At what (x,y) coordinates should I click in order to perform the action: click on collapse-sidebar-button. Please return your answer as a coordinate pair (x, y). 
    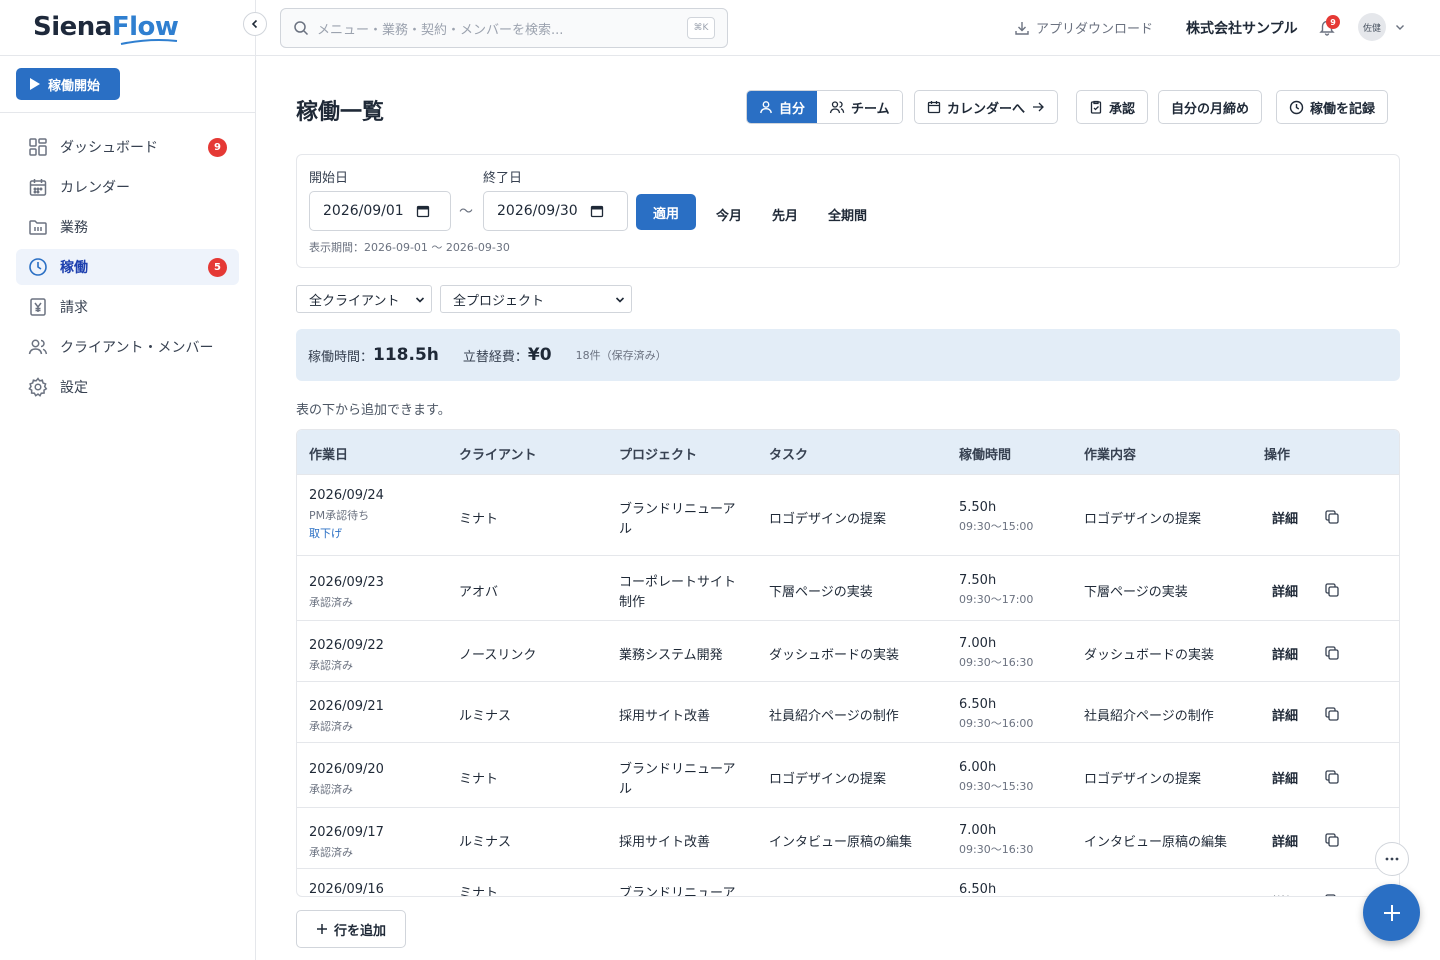
    Looking at the image, I should click on (255, 24).